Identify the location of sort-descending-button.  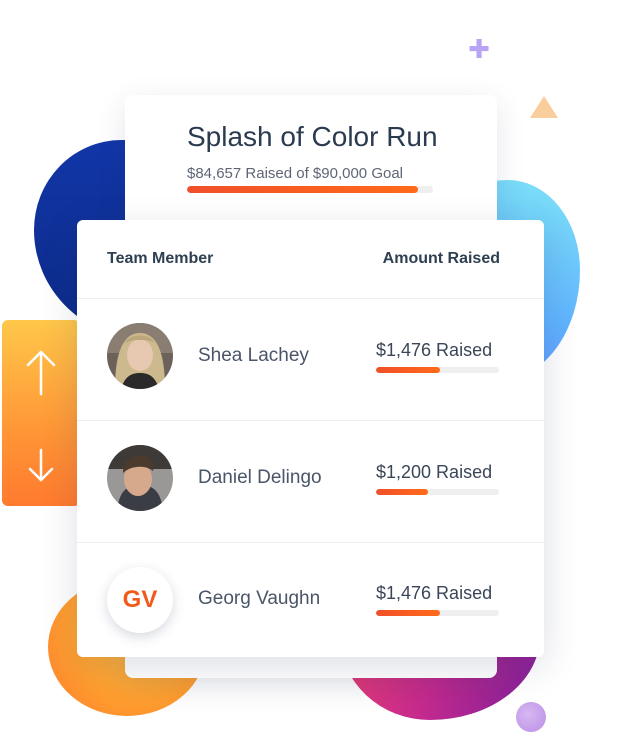
(41, 471).